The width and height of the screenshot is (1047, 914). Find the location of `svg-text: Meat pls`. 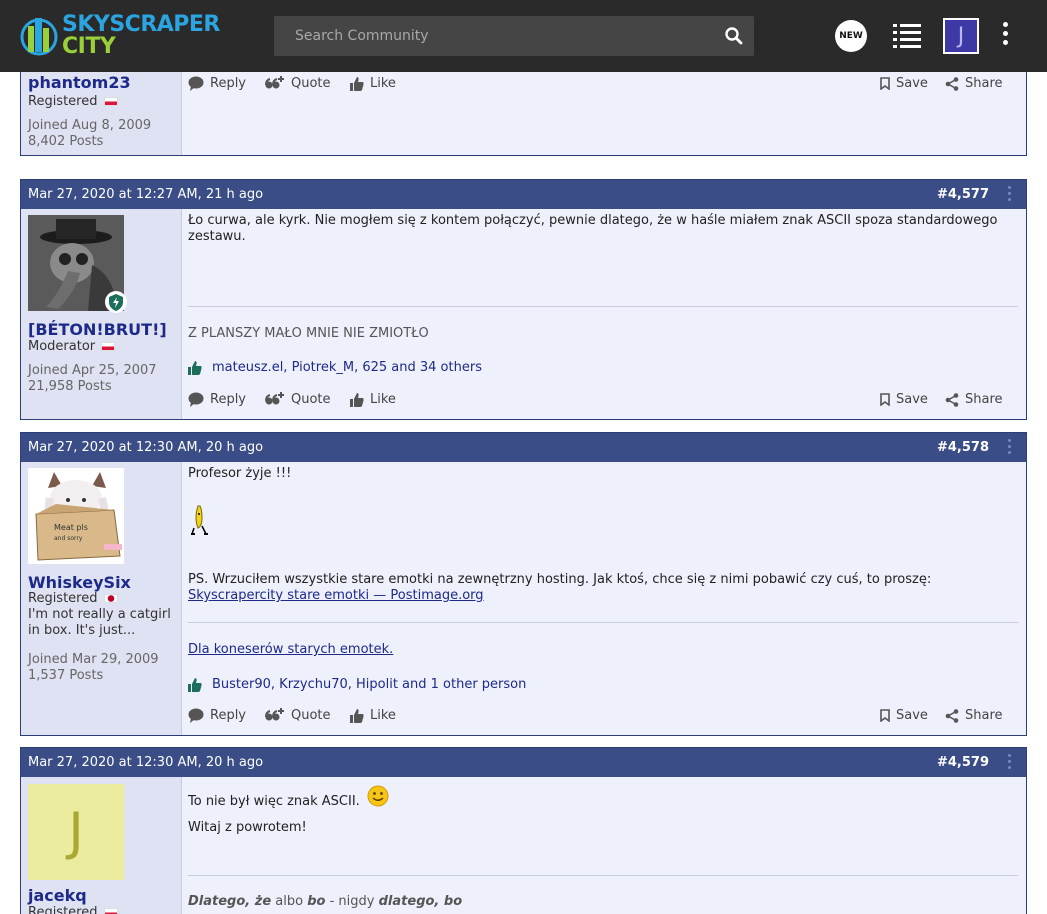

svg-text: Meat pls is located at coordinates (71, 527).